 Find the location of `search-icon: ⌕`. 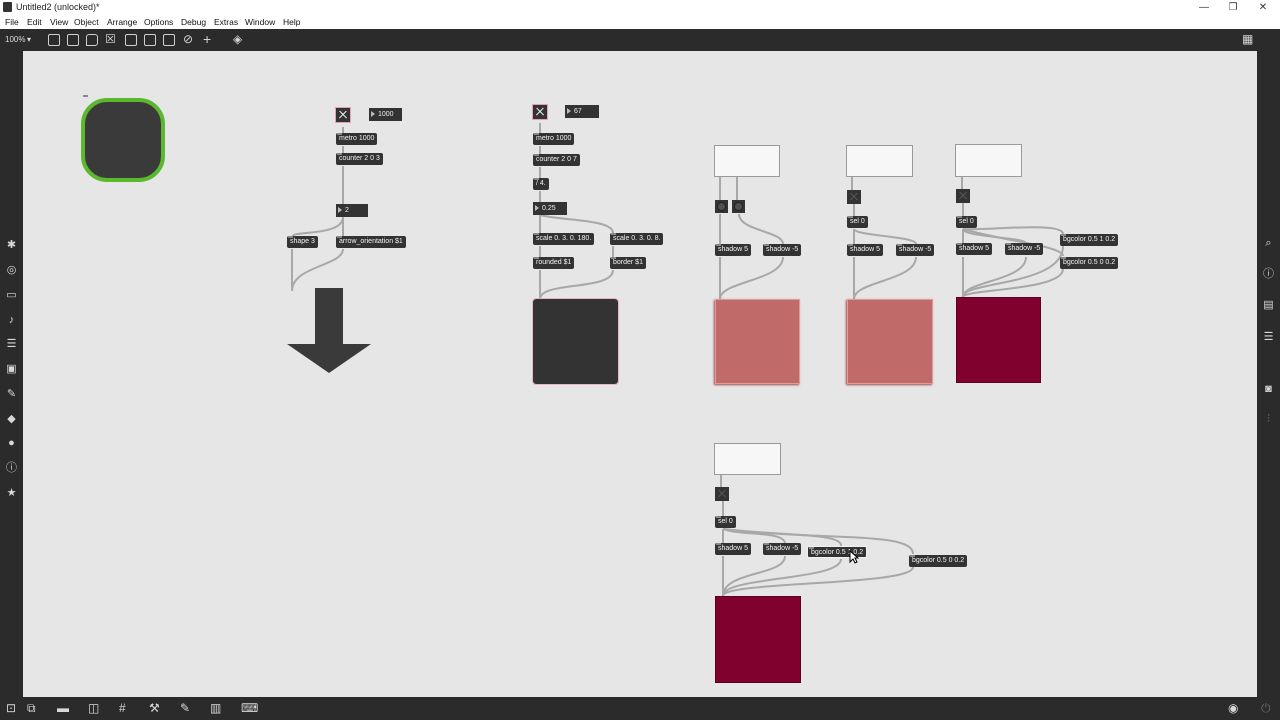

search-icon: ⌕ is located at coordinates (1268, 243).